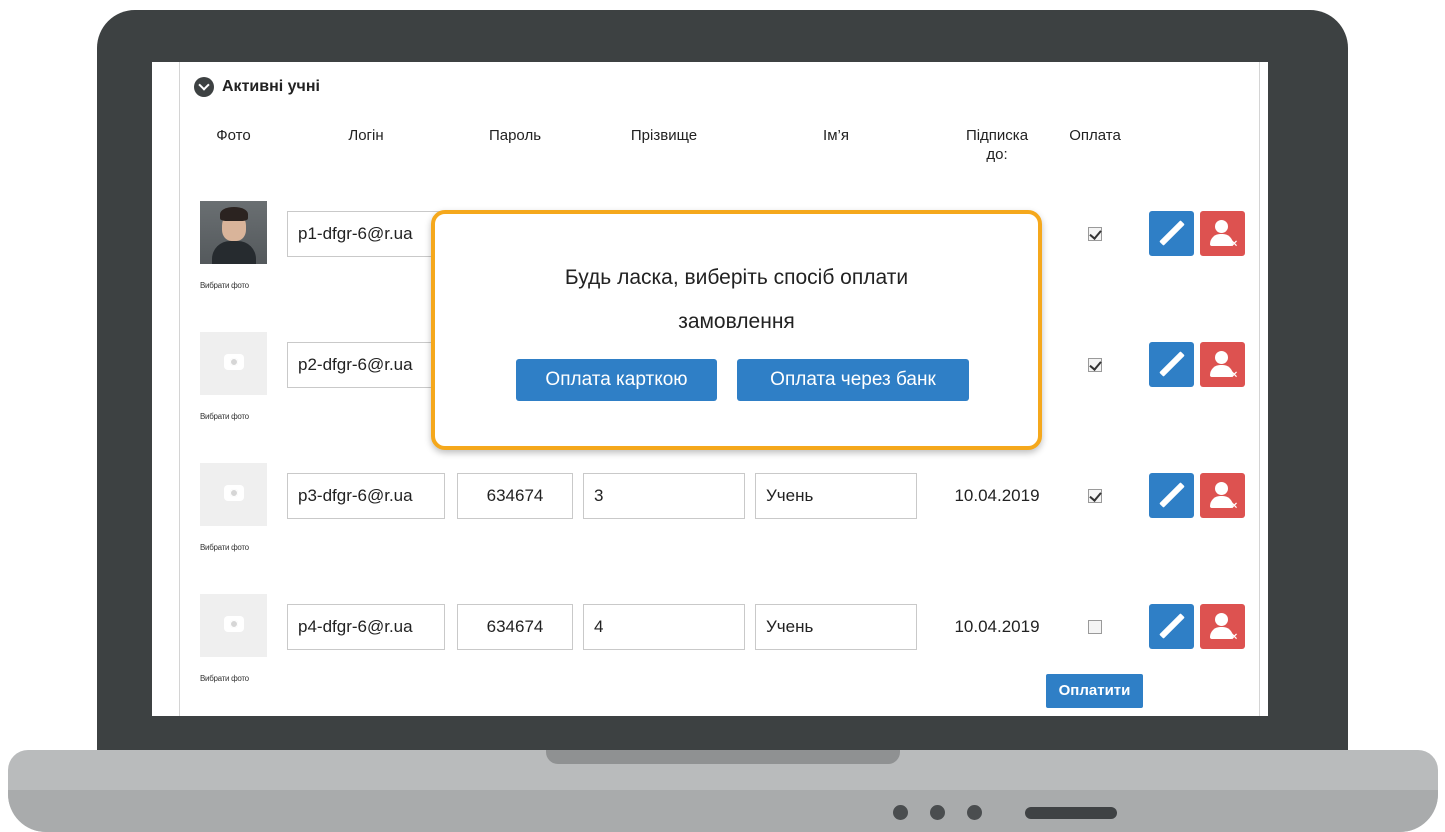 Image resolution: width=1445 pixels, height=832 pixels. I want to click on login-field: p3-dfgr-6@r.ua, so click(366, 496).